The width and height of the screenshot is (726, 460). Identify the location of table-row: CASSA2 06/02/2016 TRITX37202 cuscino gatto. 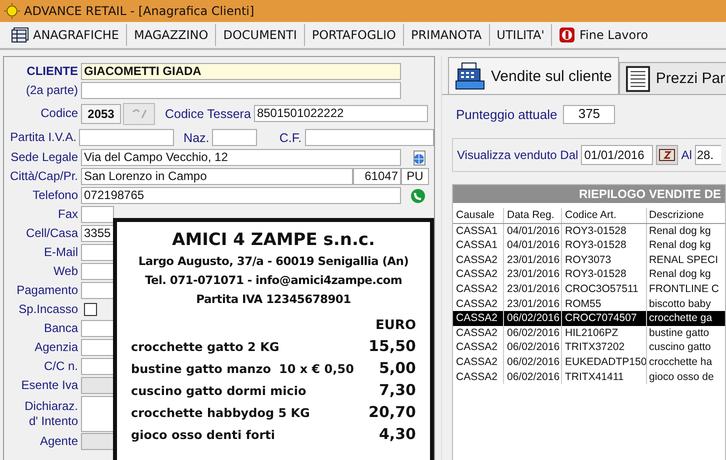
(589, 347).